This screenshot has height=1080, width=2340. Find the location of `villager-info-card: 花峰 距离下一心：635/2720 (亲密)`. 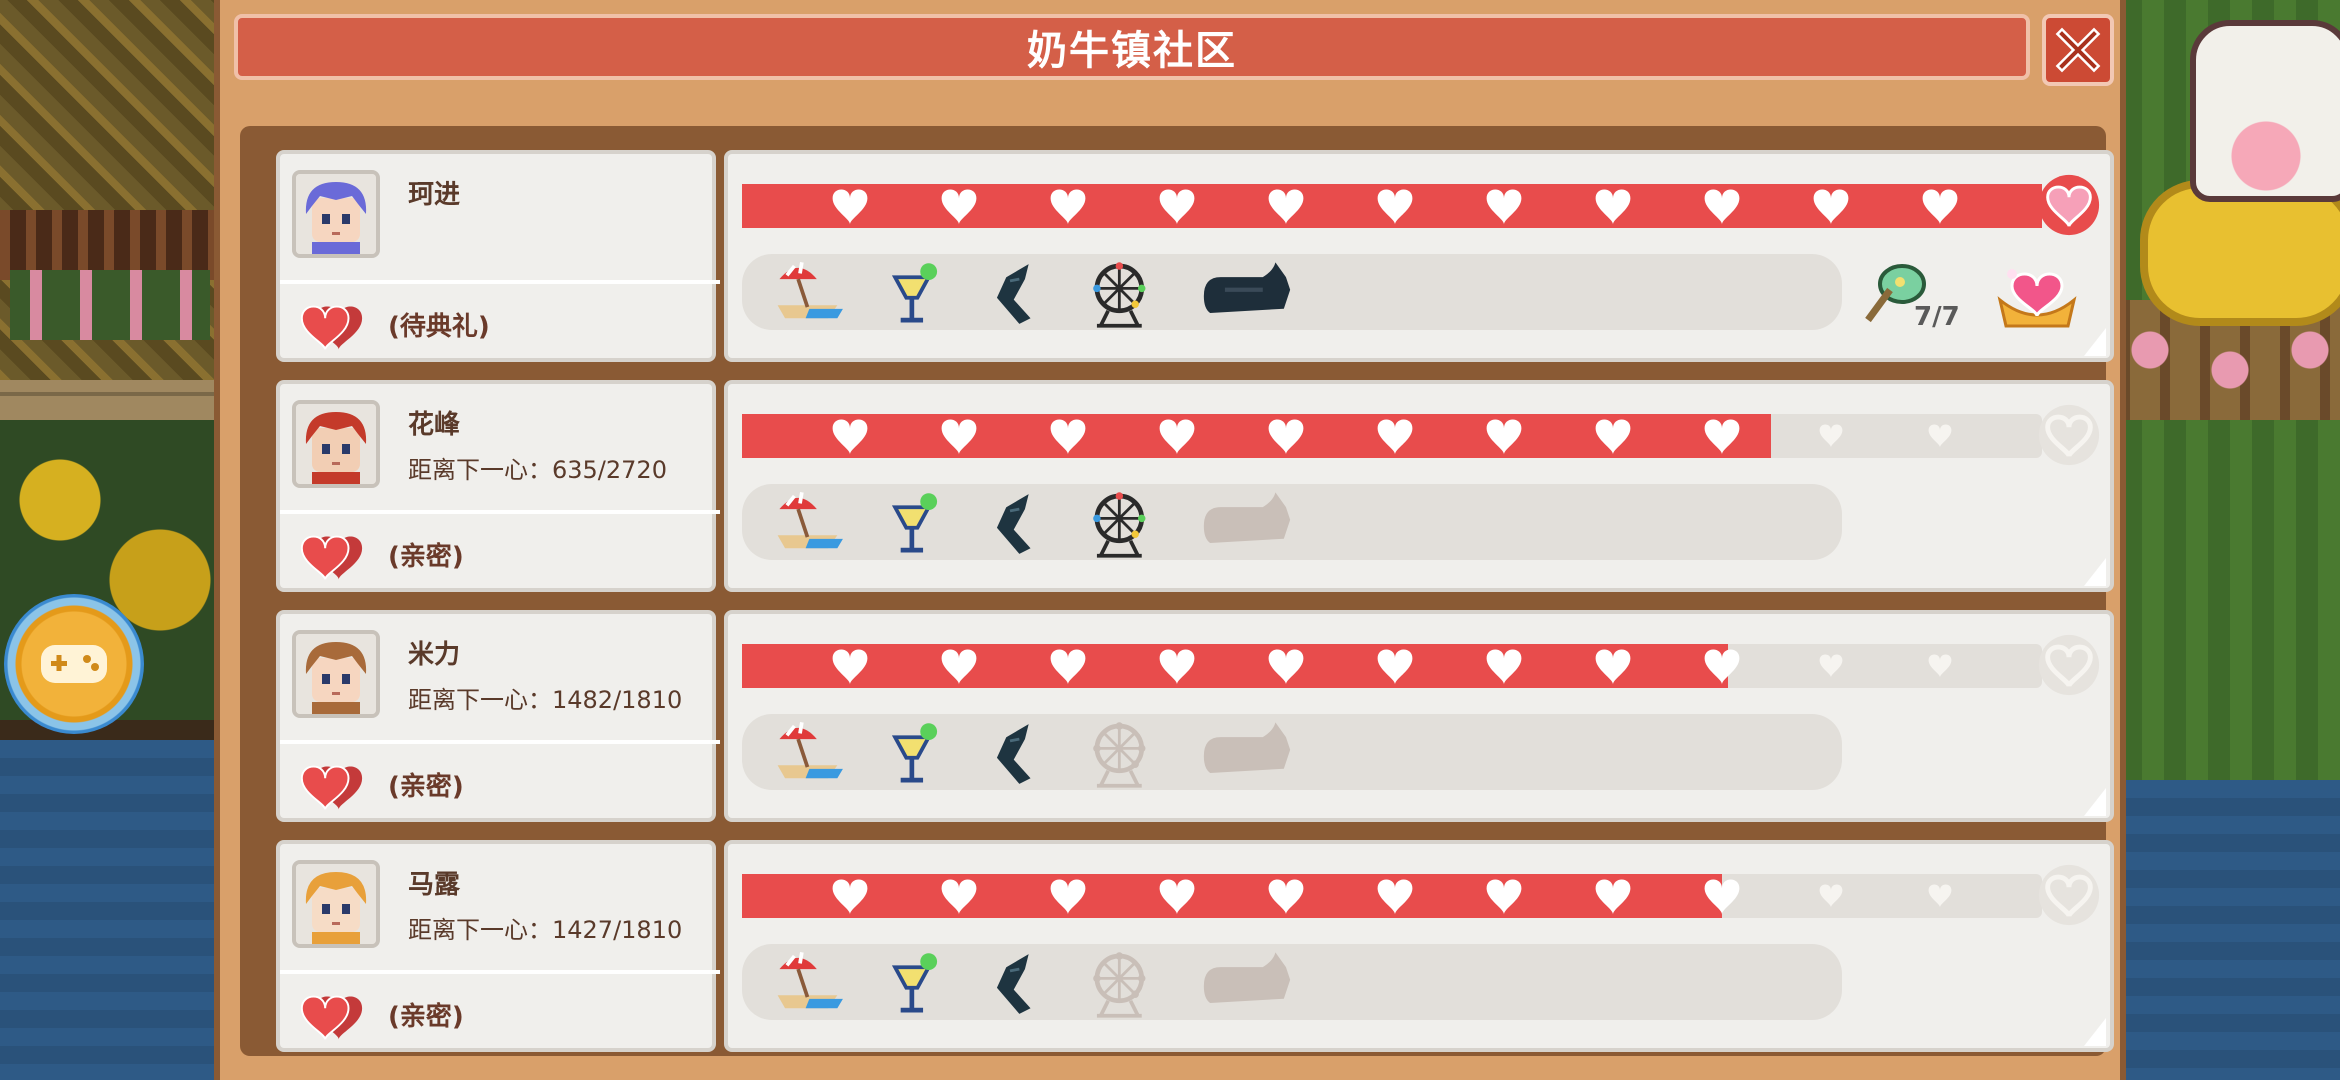

villager-info-card: 花峰 距离下一心：635/2720 (亲密) is located at coordinates (498, 486).